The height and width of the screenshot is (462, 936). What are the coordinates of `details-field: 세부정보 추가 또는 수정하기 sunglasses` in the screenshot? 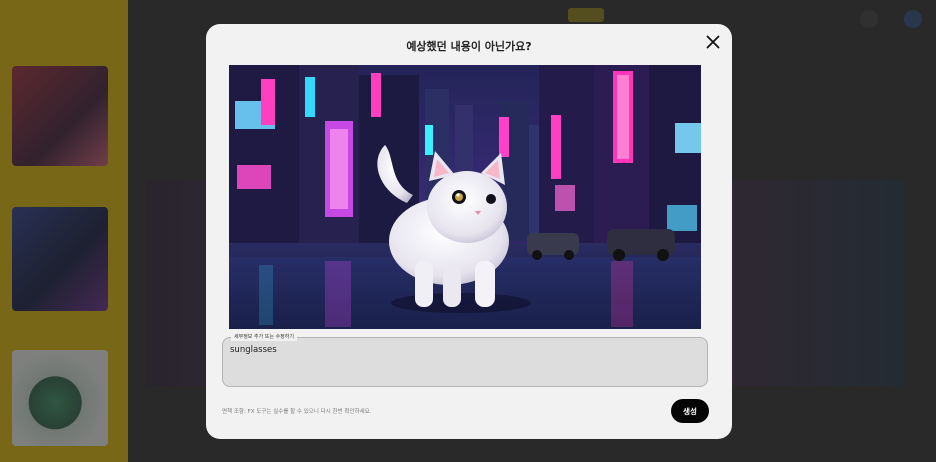 It's located at (465, 360).